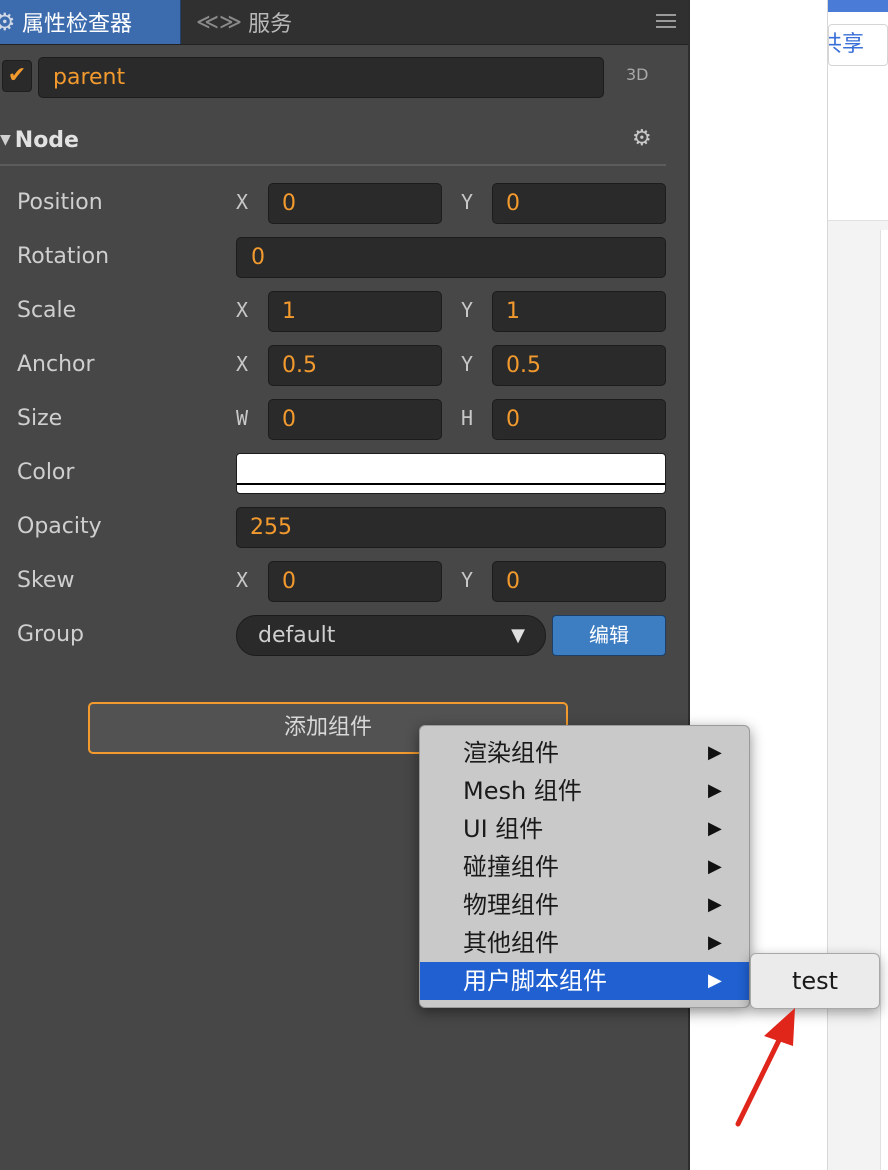 The image size is (888, 1170). I want to click on tab-inspector: ⚙ 属性检查器, so click(90, 22).